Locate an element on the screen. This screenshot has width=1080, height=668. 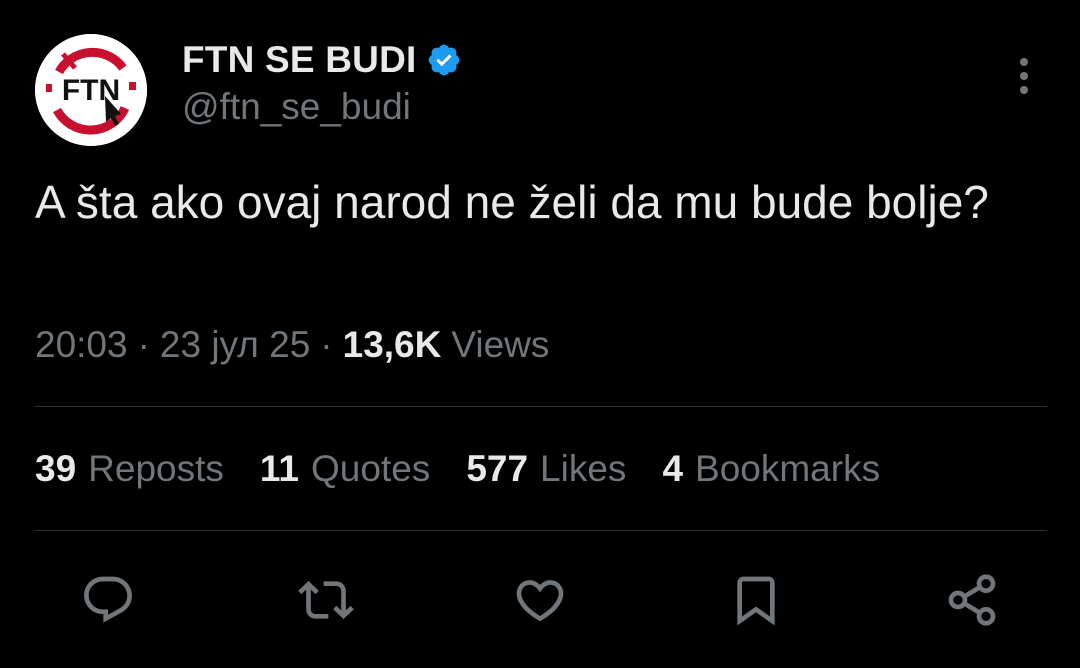
reply-icon is located at coordinates (108, 599).